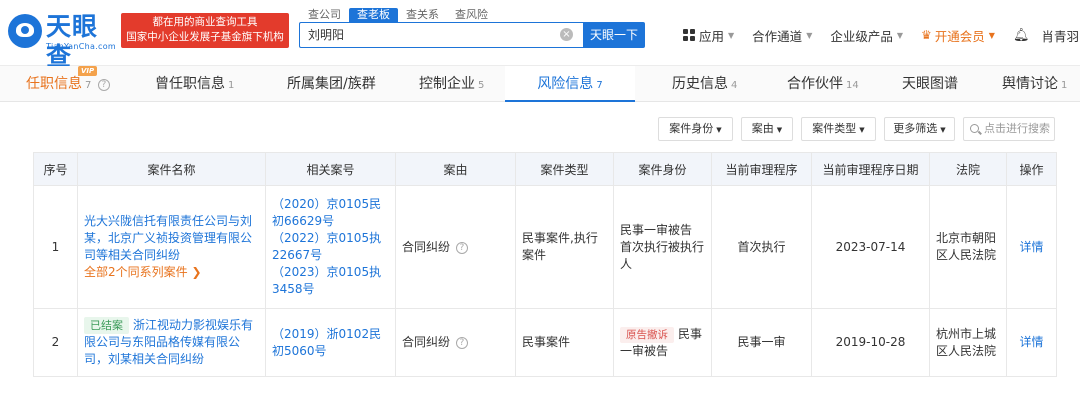 The width and height of the screenshot is (1080, 405). I want to click on case-numbers-cell: （2019）浙0102民初5060号, so click(330, 342).